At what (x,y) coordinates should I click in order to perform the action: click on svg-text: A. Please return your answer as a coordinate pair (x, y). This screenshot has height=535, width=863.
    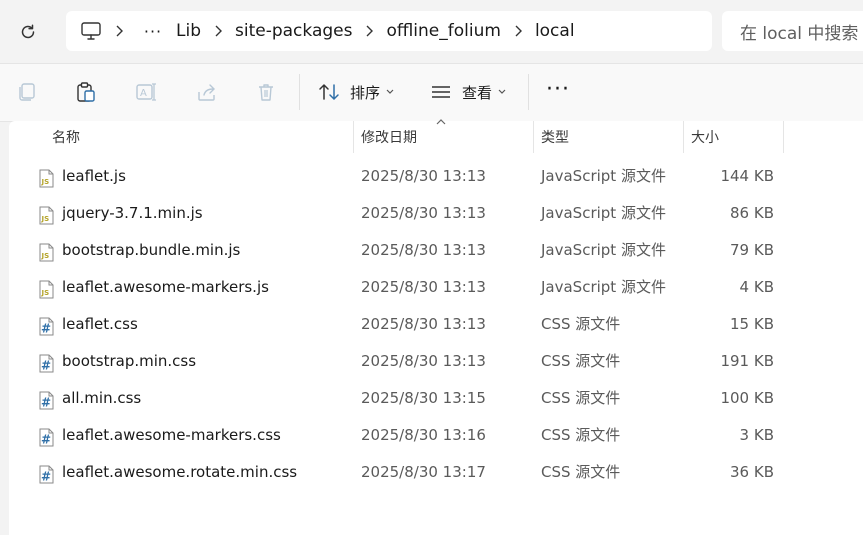
    Looking at the image, I should click on (143, 93).